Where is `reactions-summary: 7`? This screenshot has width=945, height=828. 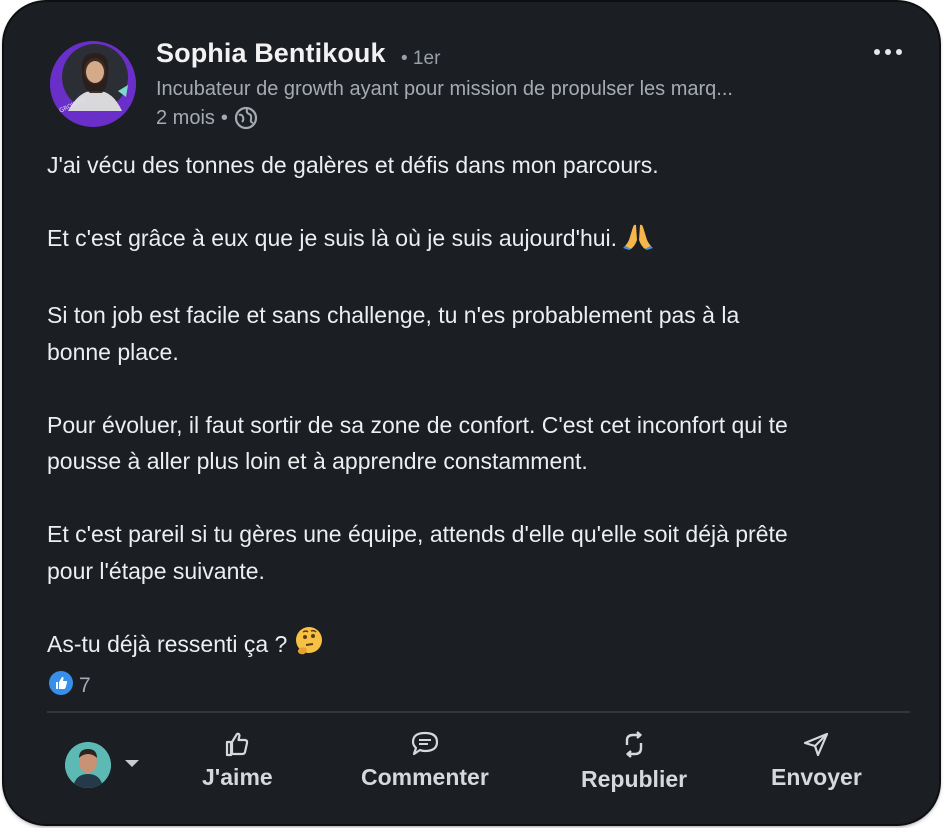
reactions-summary: 7 is located at coordinates (69, 685).